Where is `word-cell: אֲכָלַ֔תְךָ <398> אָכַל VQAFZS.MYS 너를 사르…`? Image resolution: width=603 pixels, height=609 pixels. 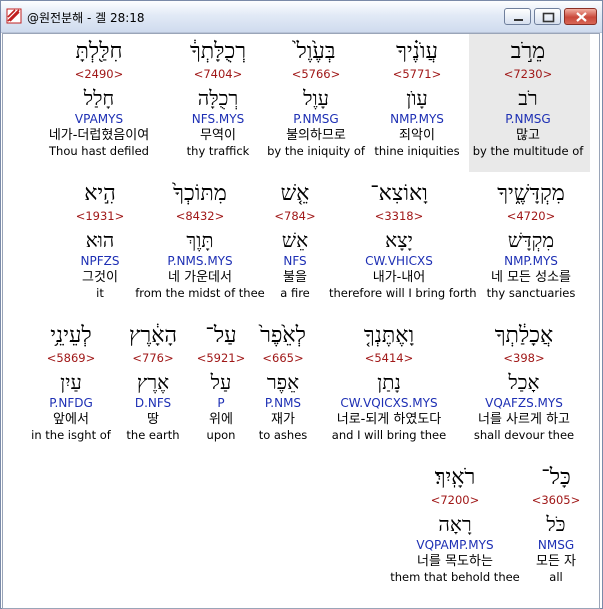
word-cell: אֲכָלַ֔תְךָ <398> אָכַל VQAFZS.MYS 너를 사르… is located at coordinates (524, 382).